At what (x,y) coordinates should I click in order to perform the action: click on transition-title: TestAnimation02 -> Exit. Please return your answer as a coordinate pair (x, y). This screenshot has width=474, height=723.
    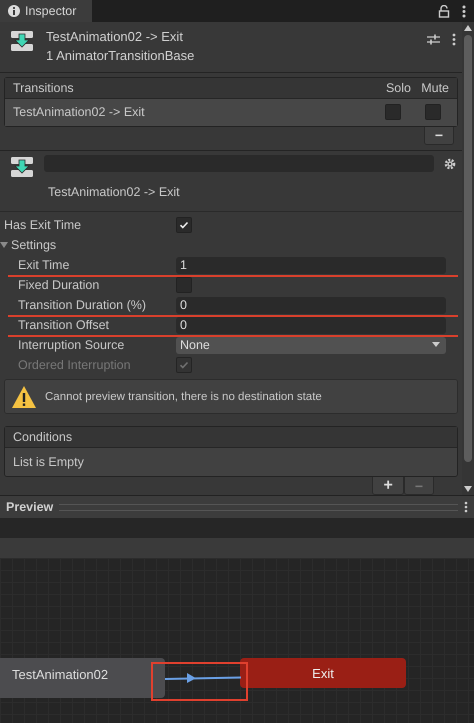
    Looking at the image, I should click on (114, 191).